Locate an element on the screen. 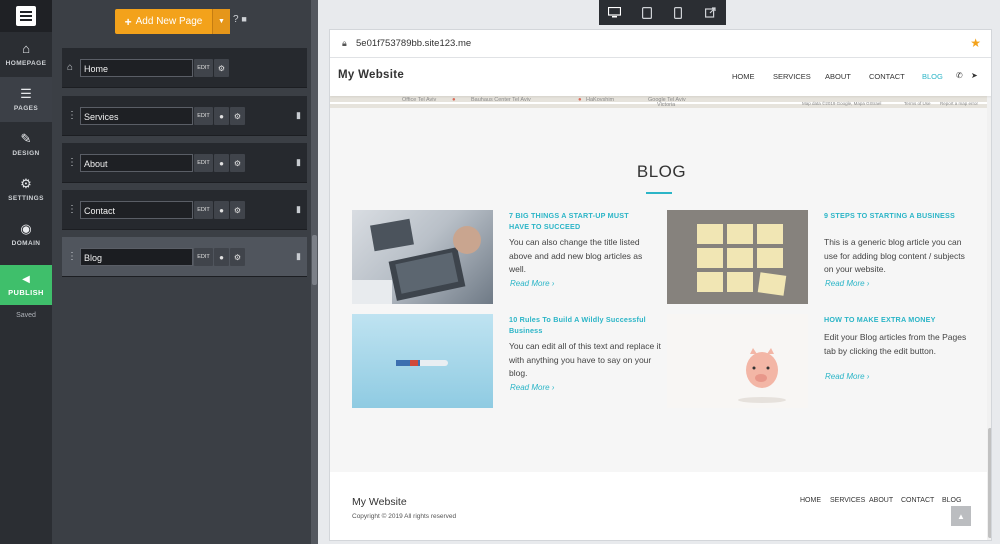 The height and width of the screenshot is (544, 1000). heading-divider is located at coordinates (659, 193).